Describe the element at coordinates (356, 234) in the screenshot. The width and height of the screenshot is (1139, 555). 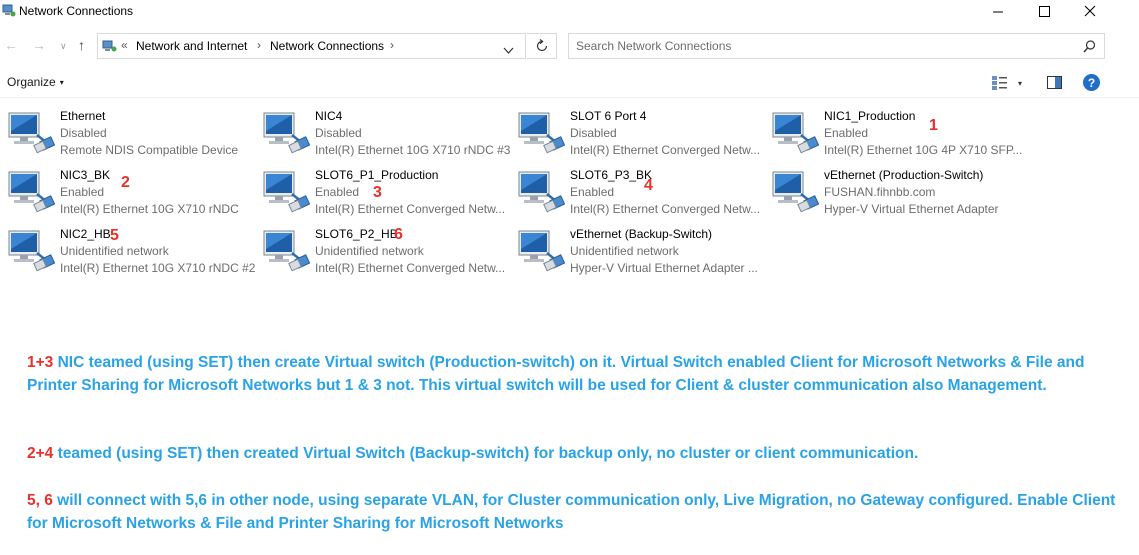
I see `connection-name: SLOT6_P2_HB` at that location.